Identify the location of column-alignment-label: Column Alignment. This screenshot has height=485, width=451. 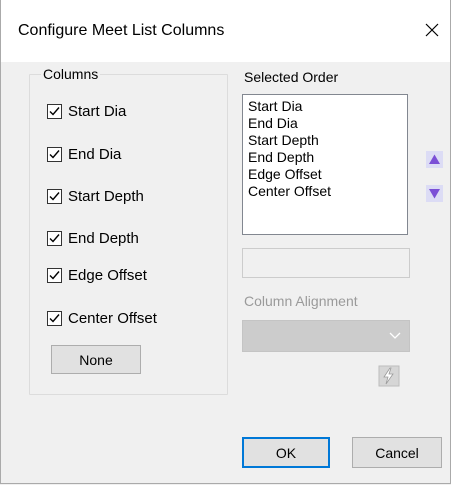
(301, 301).